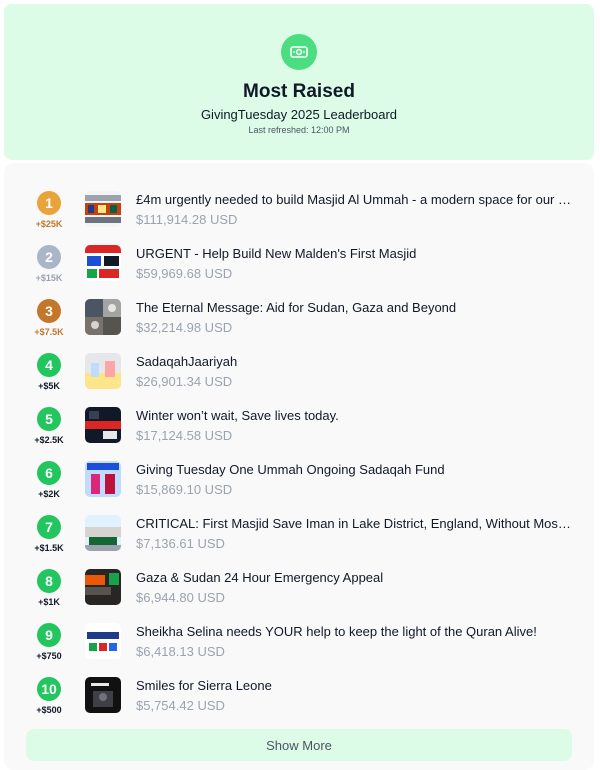  I want to click on campaign-amount: $5,754.42 USD, so click(180, 705).